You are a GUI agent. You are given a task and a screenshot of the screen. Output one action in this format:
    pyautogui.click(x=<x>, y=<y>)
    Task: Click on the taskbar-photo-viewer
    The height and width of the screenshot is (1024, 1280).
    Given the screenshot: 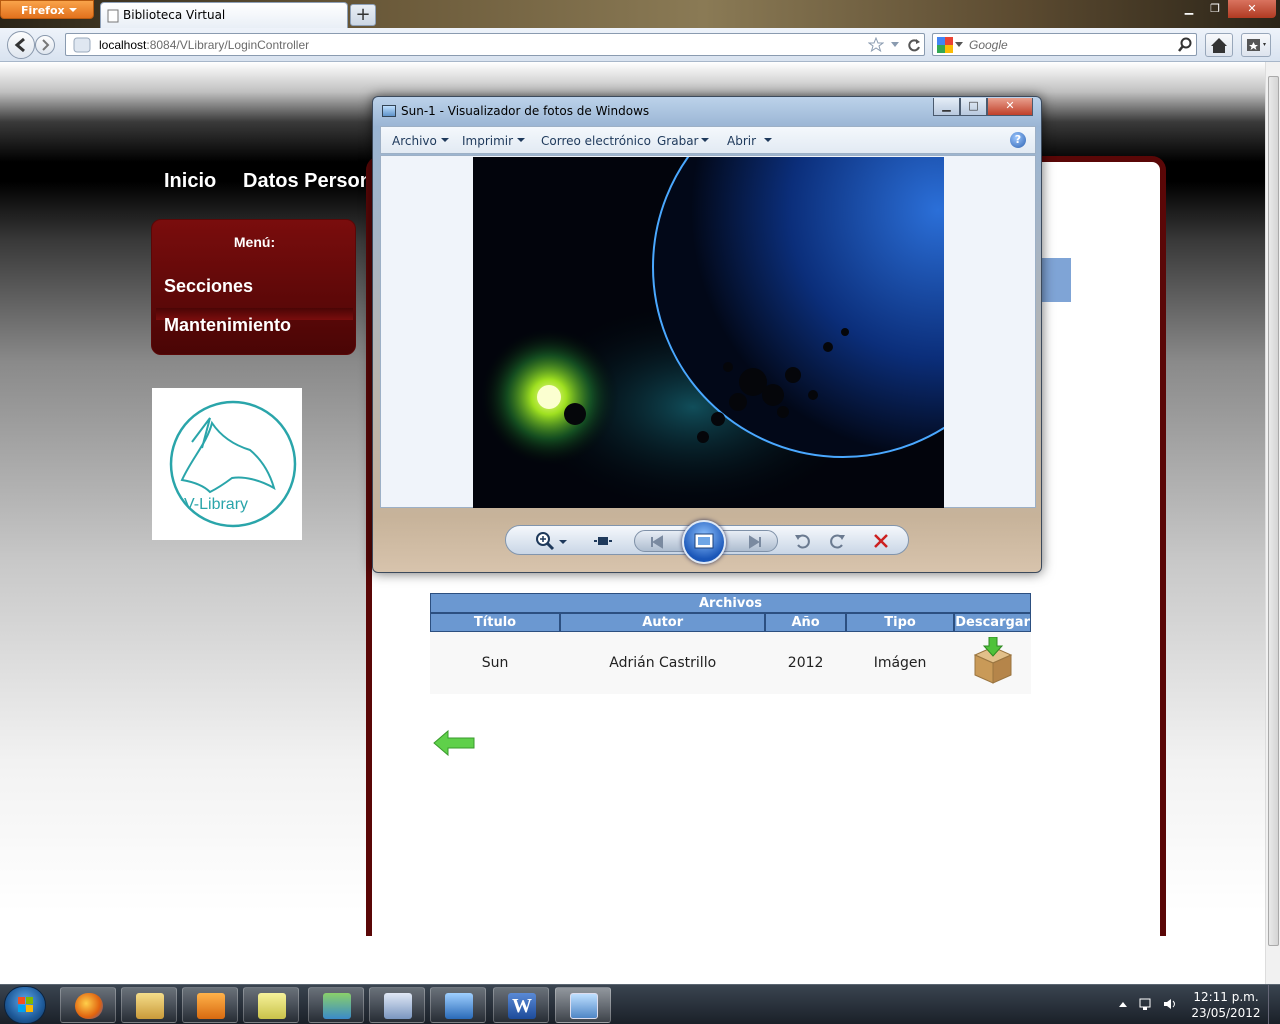 What is the action you would take?
    pyautogui.click(x=583, y=1005)
    